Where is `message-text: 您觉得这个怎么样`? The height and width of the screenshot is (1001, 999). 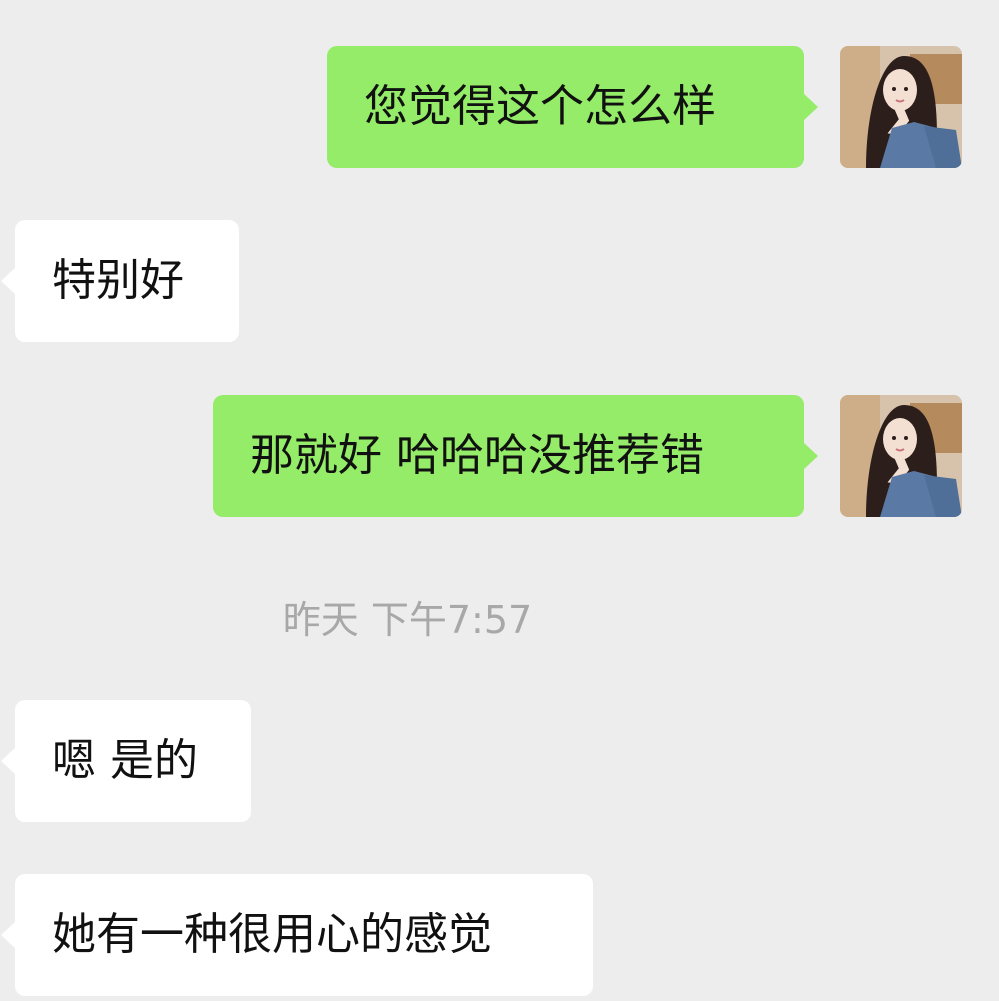
message-text: 您觉得这个怎么样 is located at coordinates (540, 106).